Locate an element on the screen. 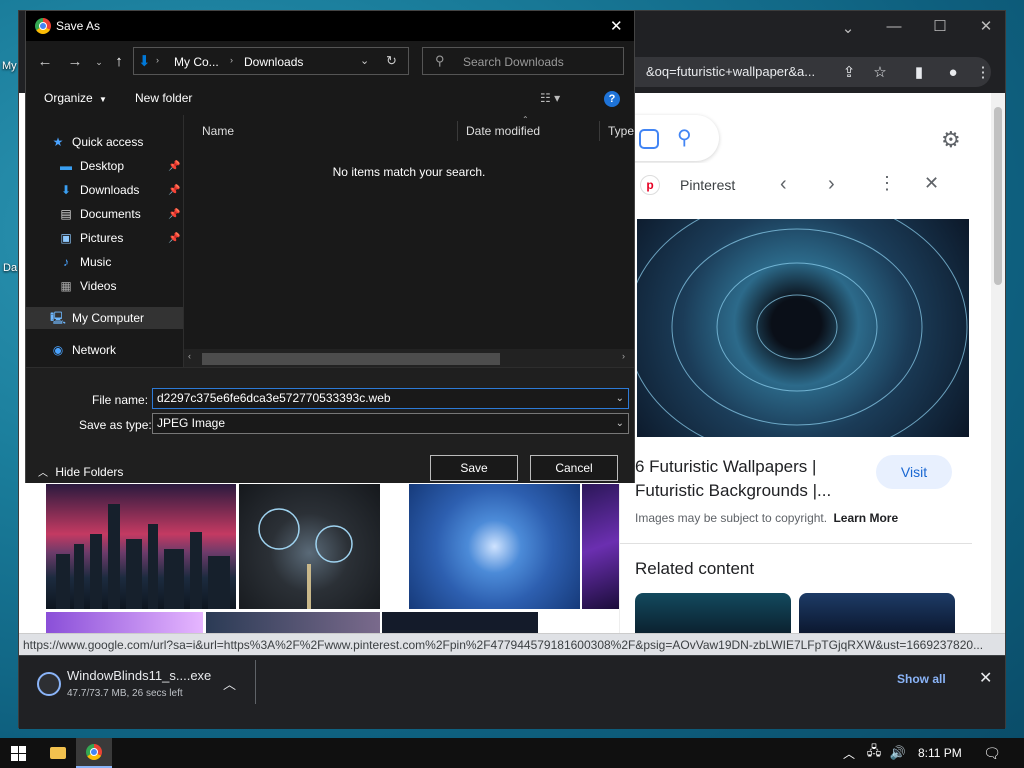 This screenshot has height=768, width=1024. organize-button: Organize ▼ is located at coordinates (75, 98).